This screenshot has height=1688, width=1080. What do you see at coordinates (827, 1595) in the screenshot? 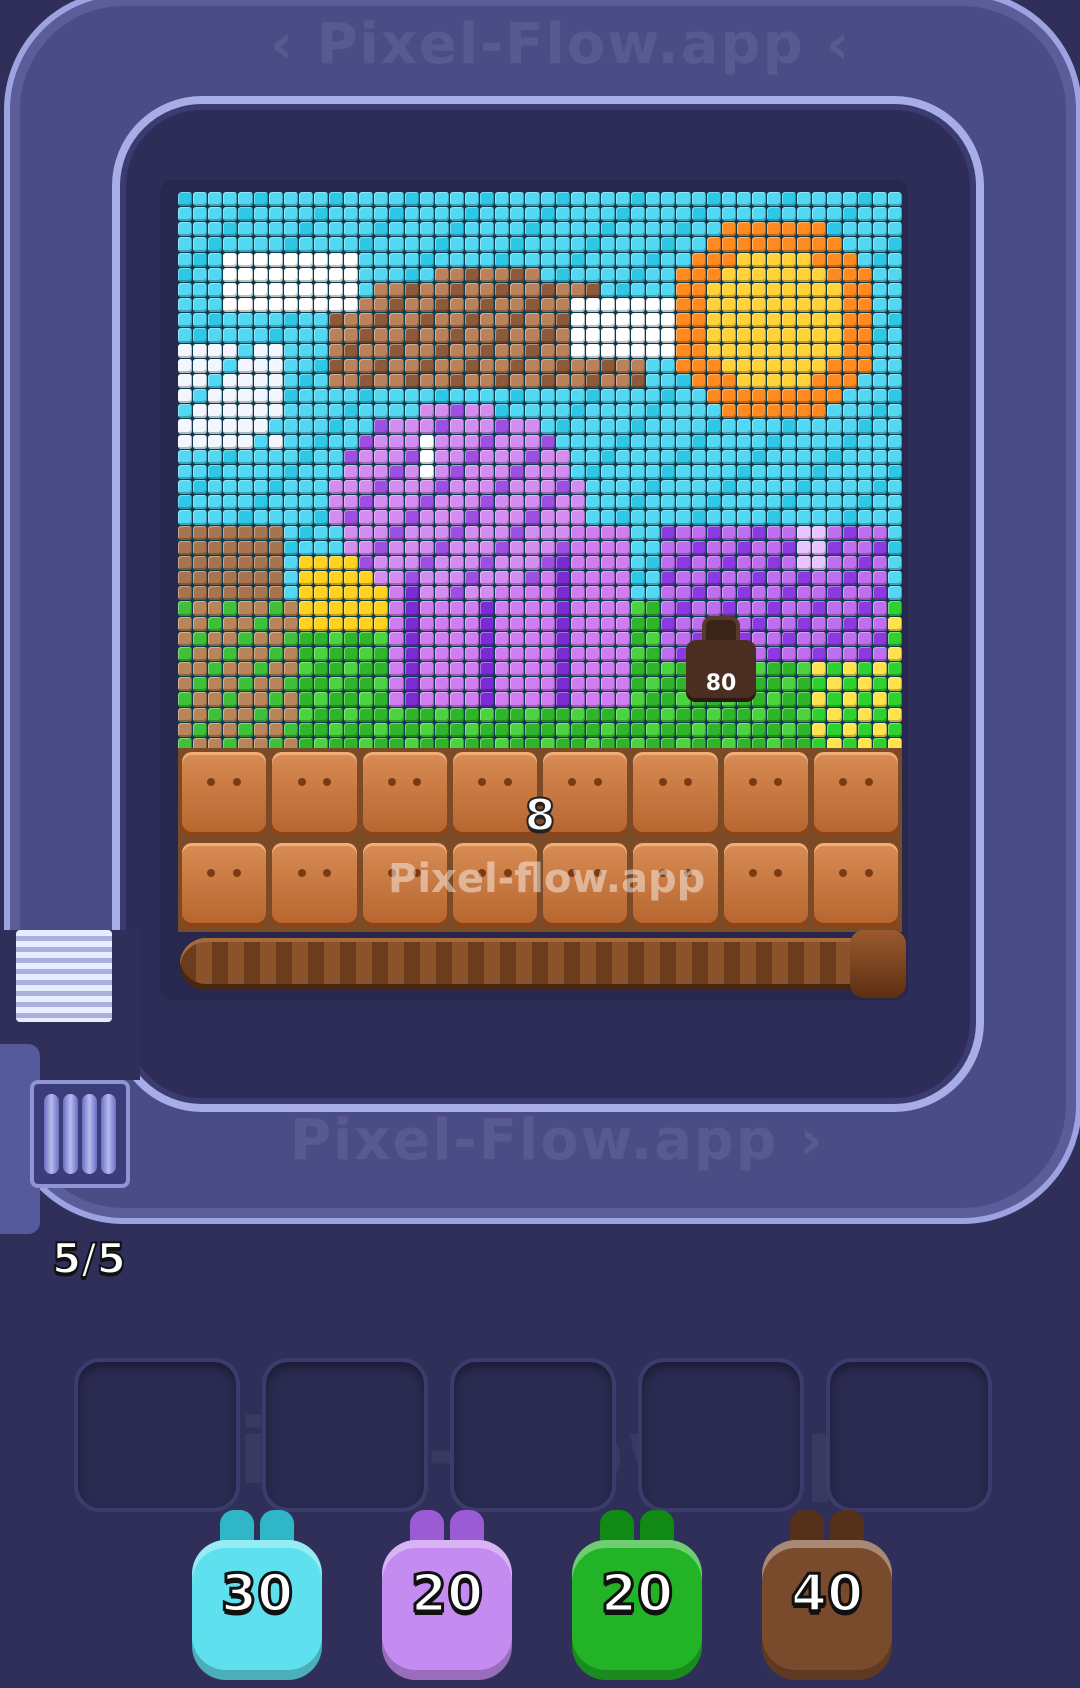
I see `shooter-brown: 40` at bounding box center [827, 1595].